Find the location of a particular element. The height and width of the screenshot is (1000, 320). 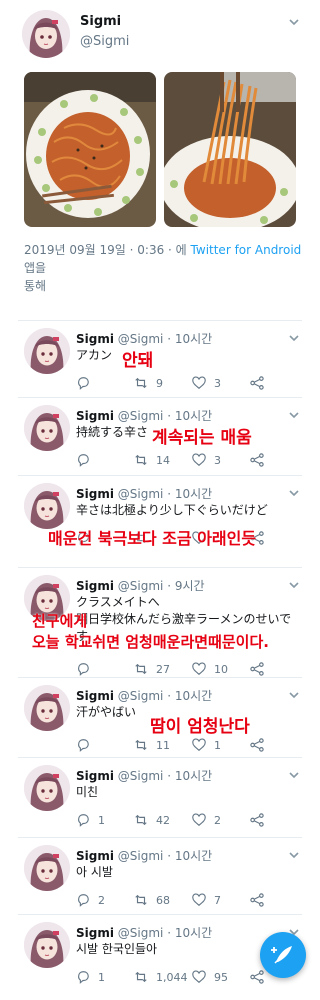

reply-header: Sigmi @Sigmi · 9시간 is located at coordinates (140, 585).